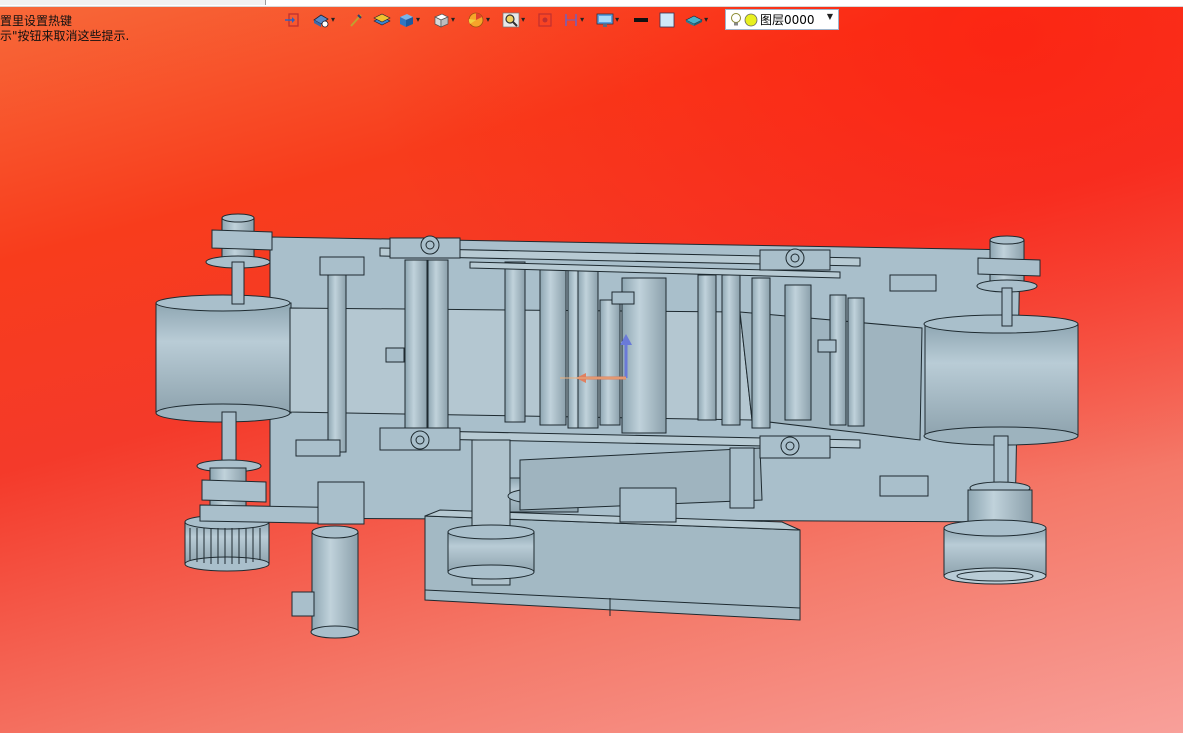  Describe the element at coordinates (751, 20) in the screenshot. I see `layer-color-icon` at that location.